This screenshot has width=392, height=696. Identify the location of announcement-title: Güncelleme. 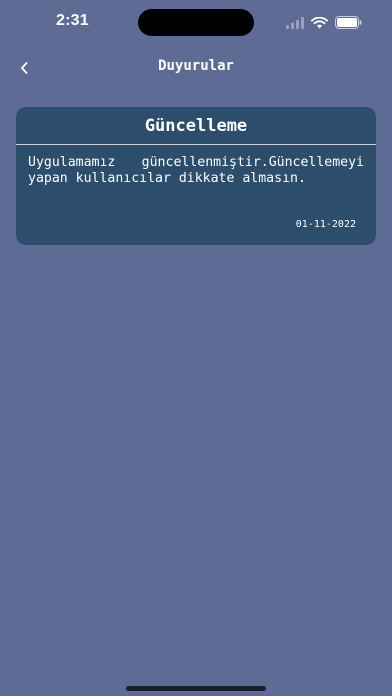
(196, 126).